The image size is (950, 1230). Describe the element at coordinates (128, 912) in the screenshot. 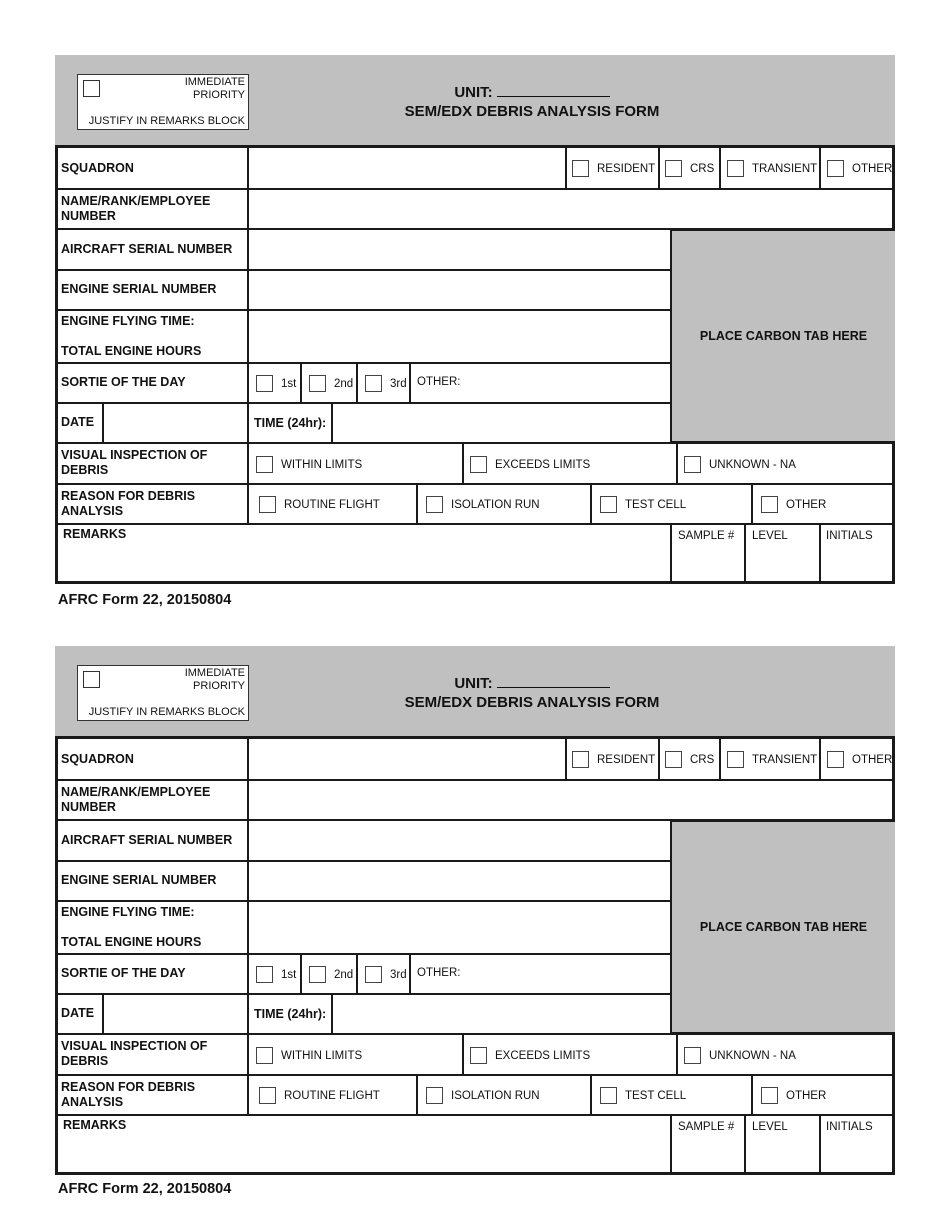

I see `engine-flying-time-label: ENGINE FLYING TIME:` at that location.